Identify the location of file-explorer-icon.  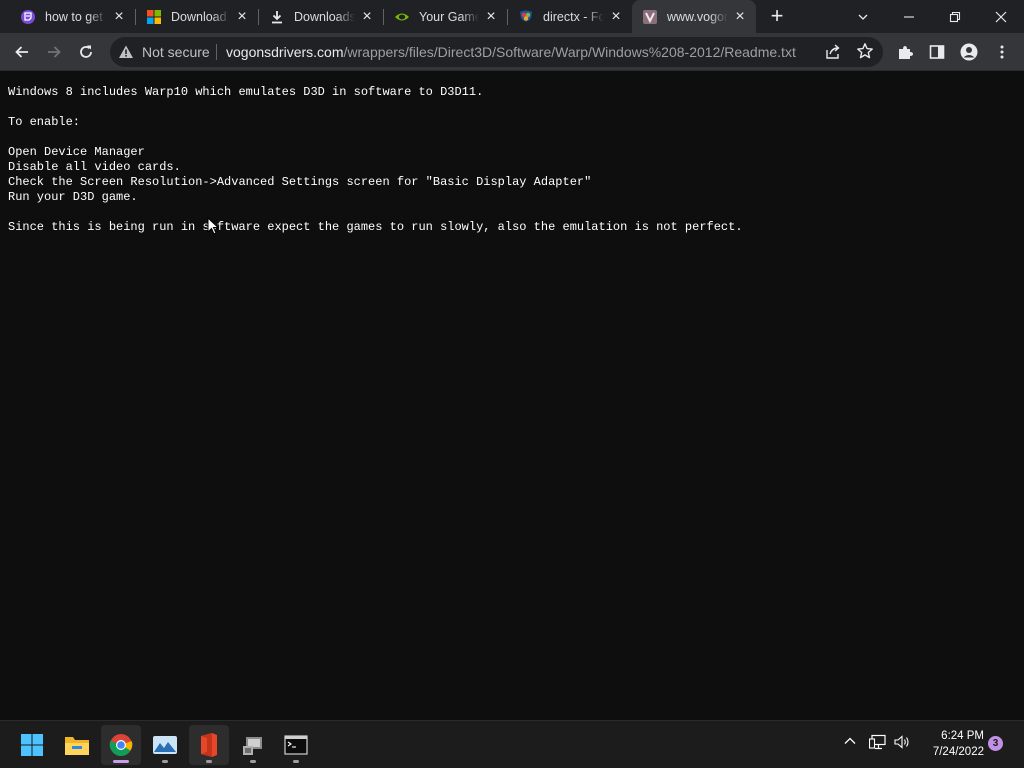
(77, 746).